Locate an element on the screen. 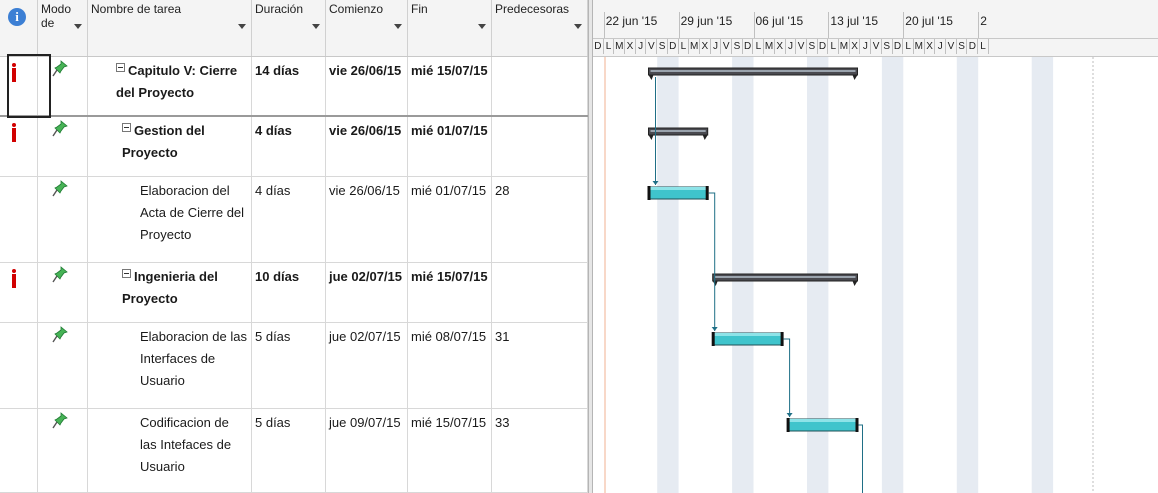 This screenshot has width=1158, height=493. timeline-day-label: V is located at coordinates (951, 46).